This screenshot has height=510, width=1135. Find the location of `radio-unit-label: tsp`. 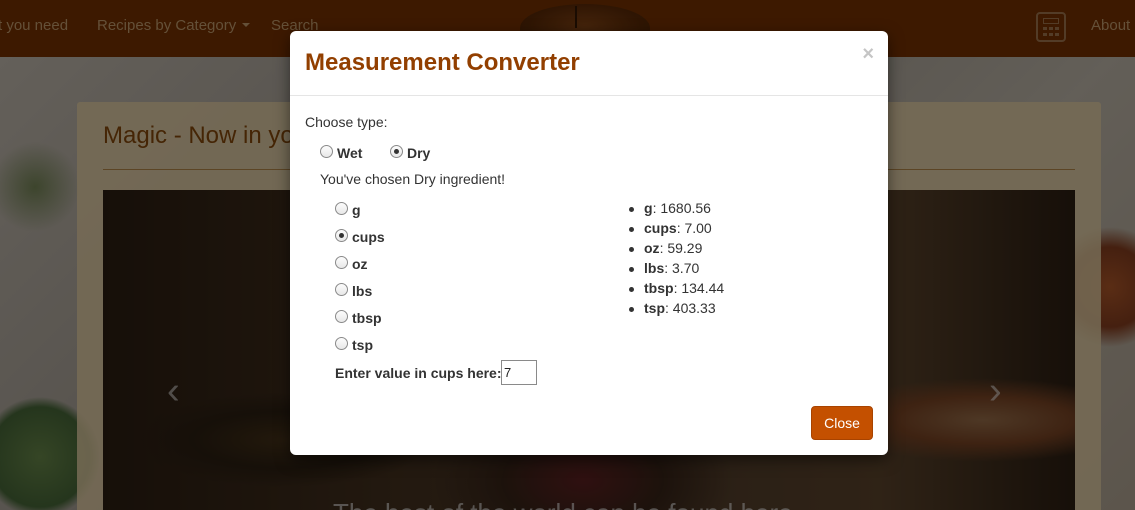

radio-unit-label: tsp is located at coordinates (362, 345).